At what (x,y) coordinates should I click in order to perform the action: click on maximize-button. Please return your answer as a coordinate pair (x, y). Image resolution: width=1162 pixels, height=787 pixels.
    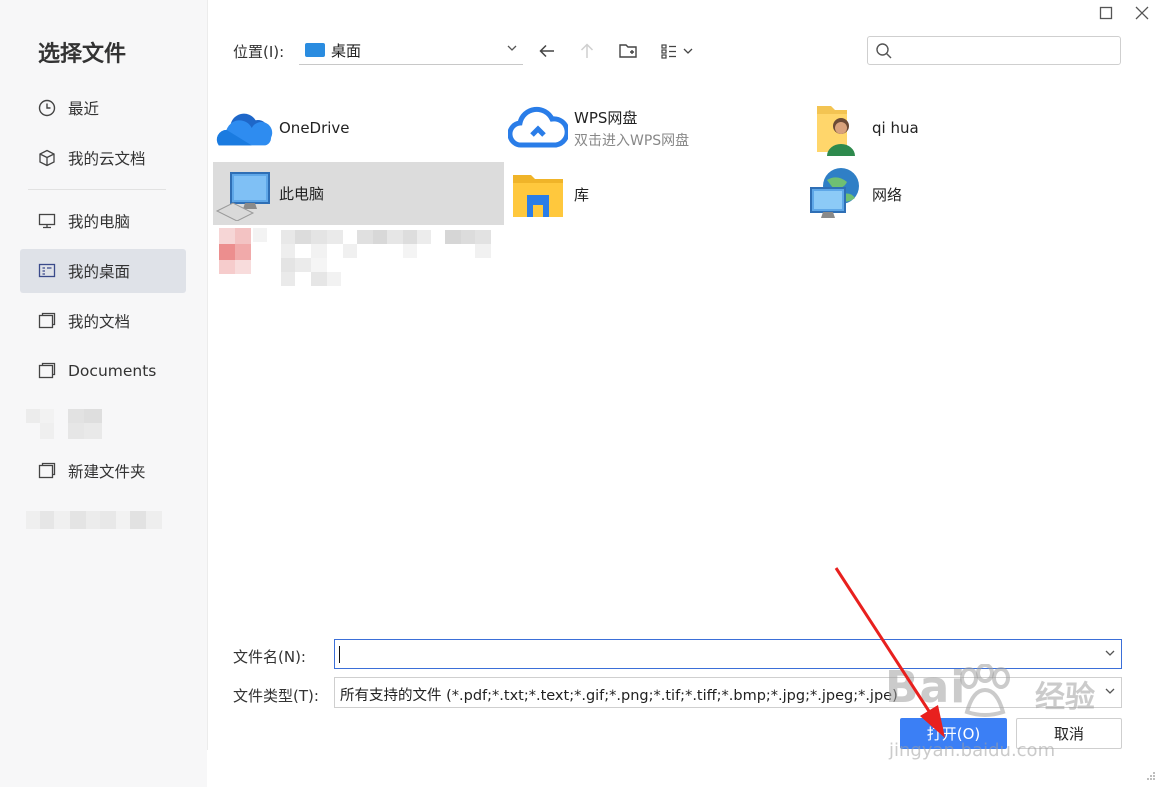
    Looking at the image, I should click on (1106, 13).